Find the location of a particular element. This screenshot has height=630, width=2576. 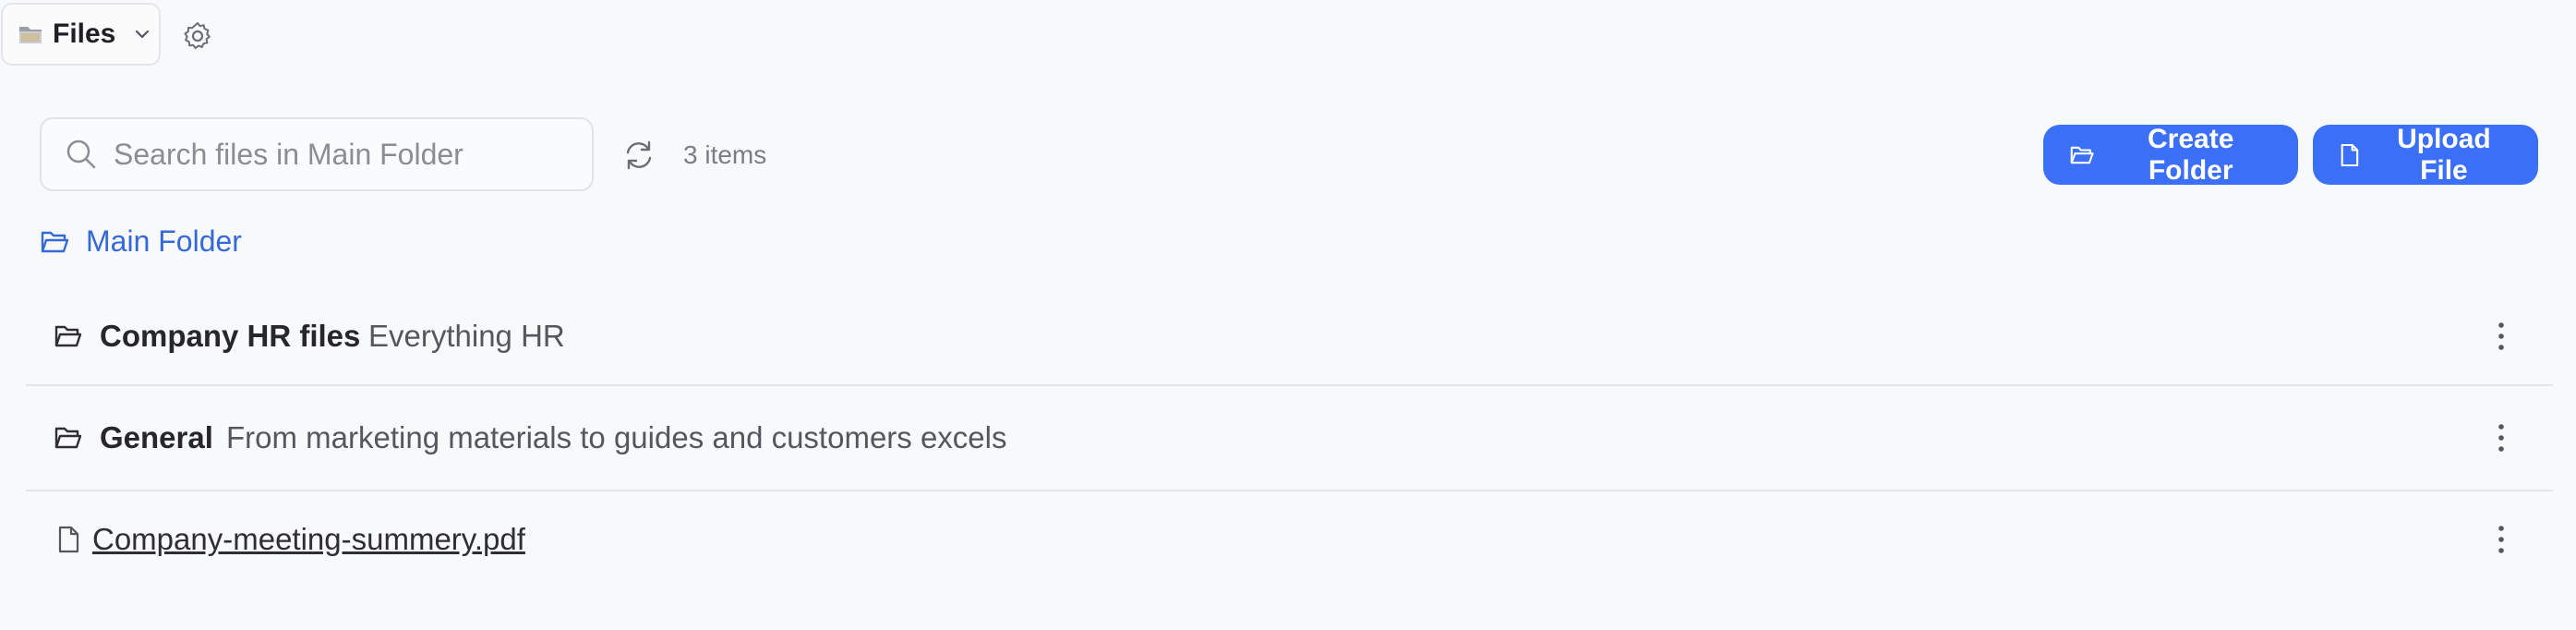

files-dropdown-button: Files is located at coordinates (81, 34).